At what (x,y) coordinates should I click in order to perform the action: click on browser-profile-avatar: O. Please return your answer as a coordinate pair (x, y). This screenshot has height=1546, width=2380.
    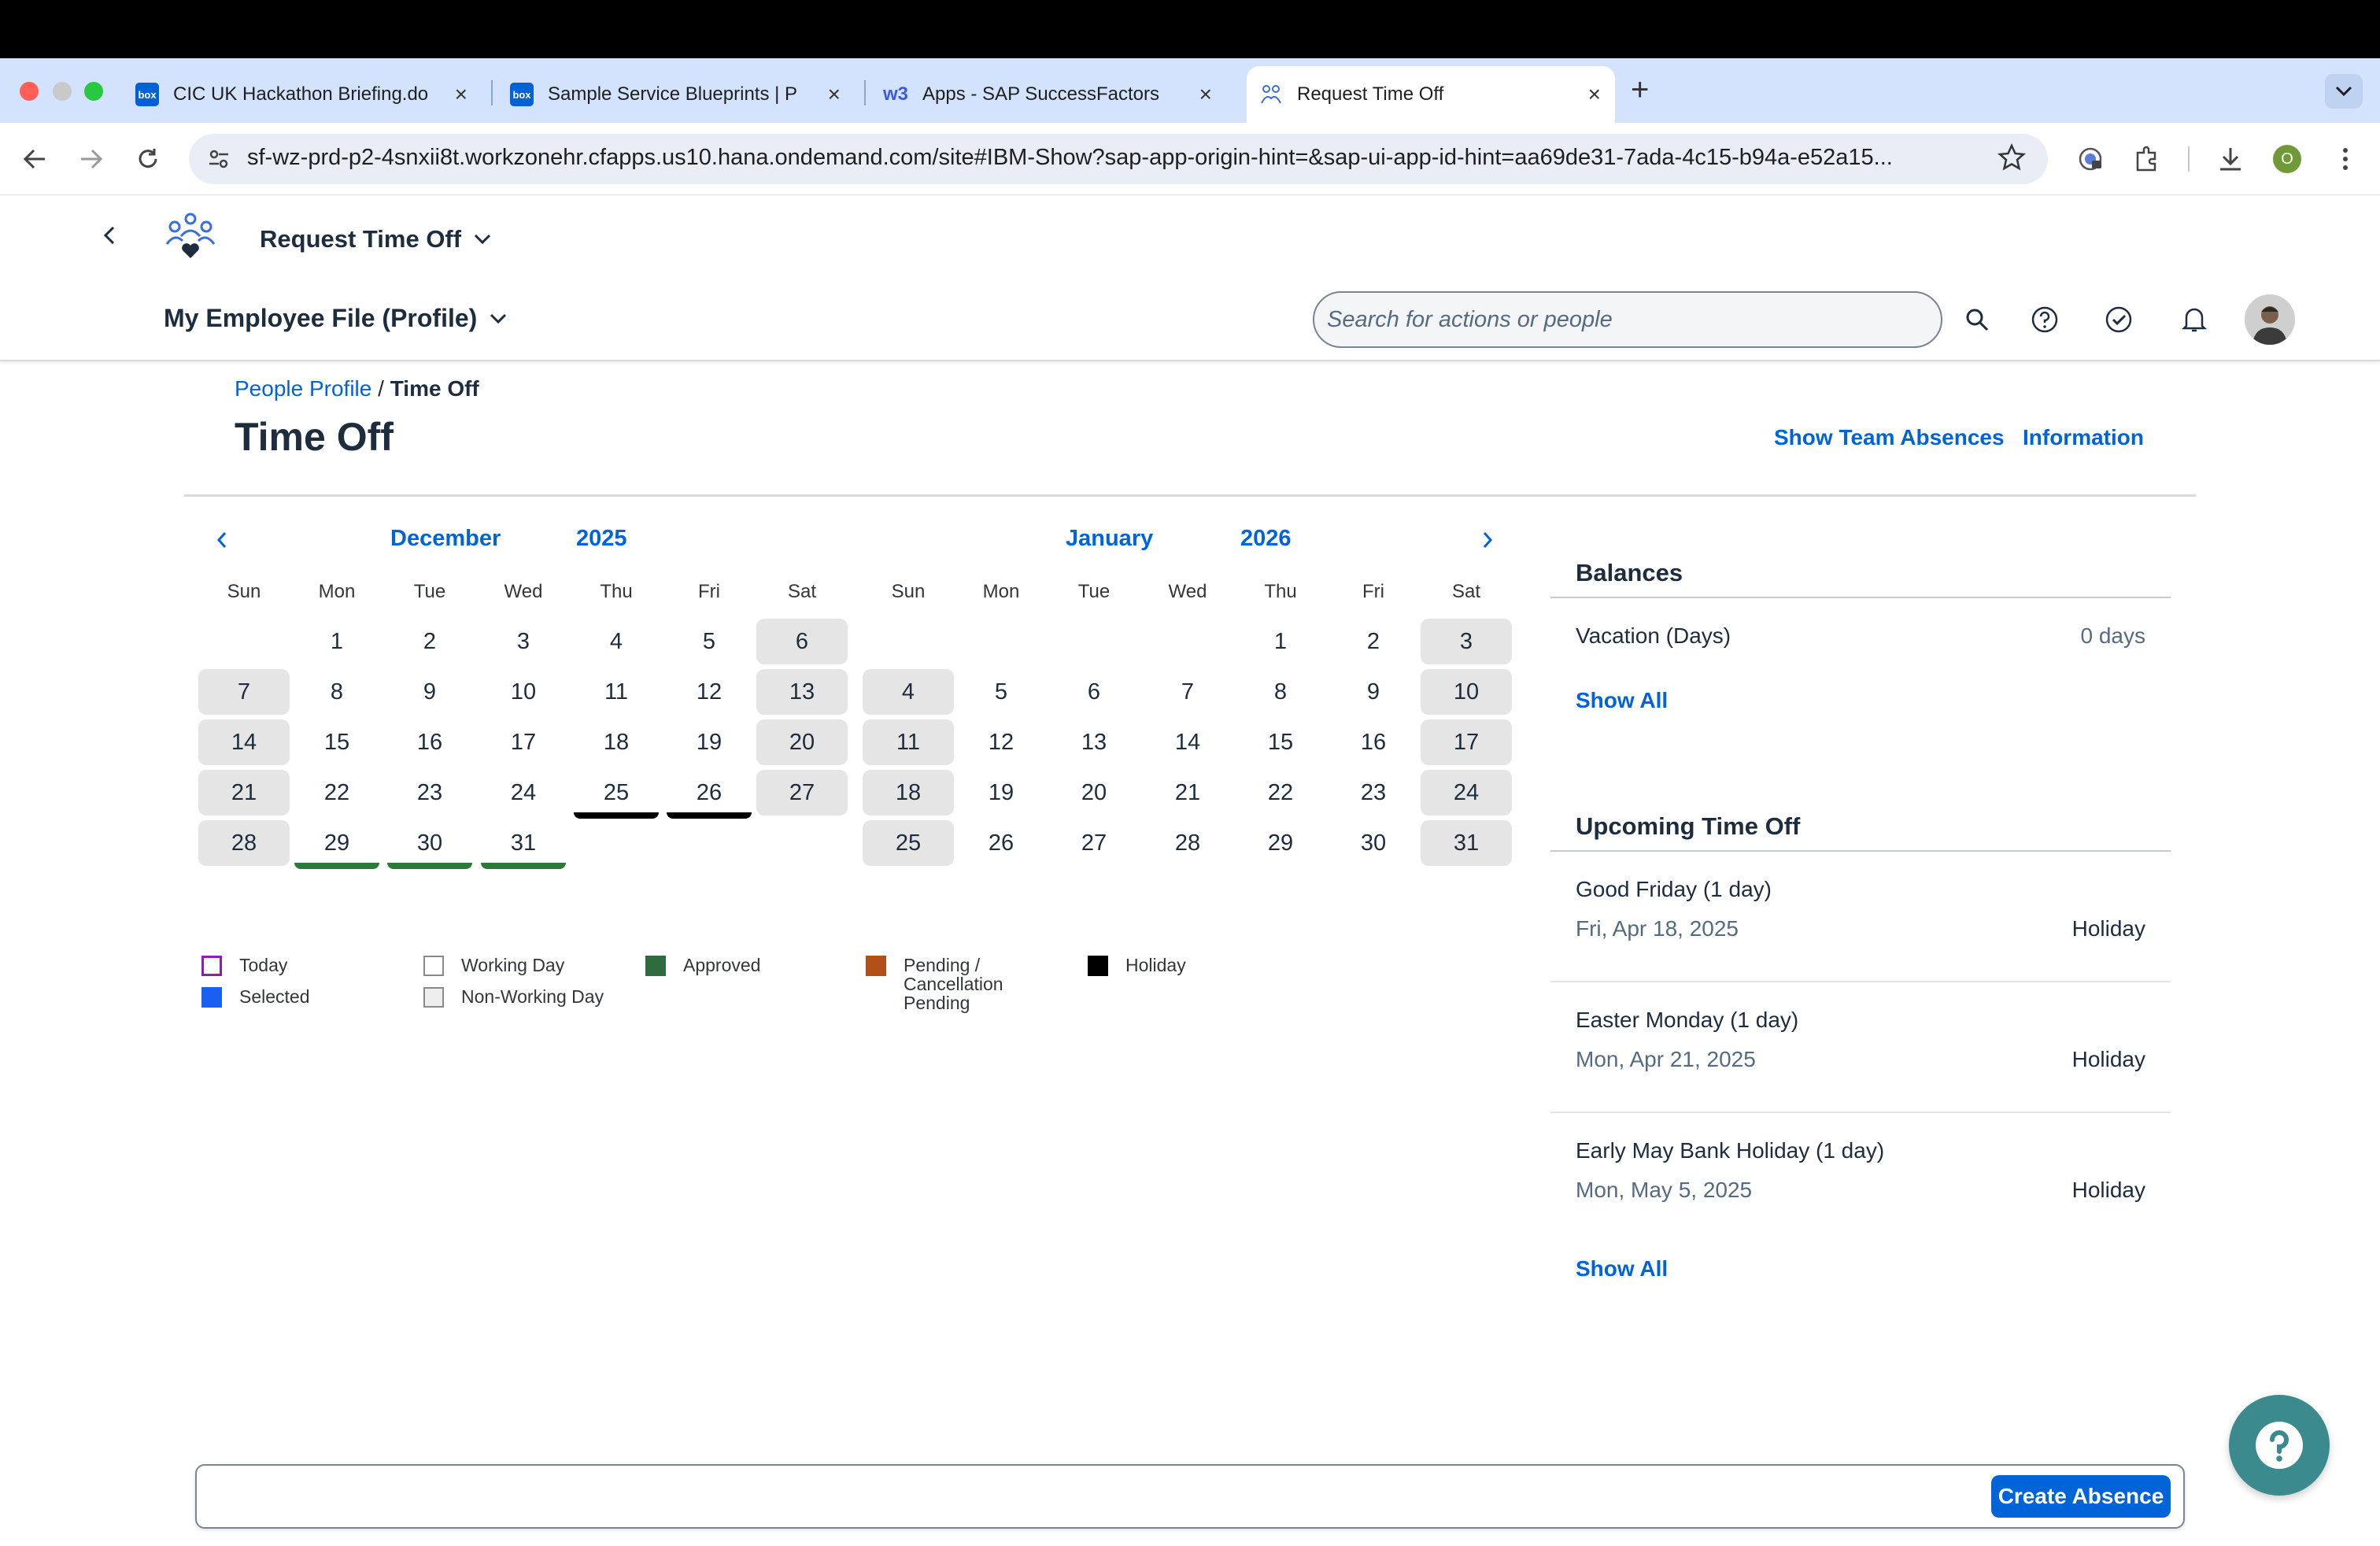
    Looking at the image, I should click on (2287, 159).